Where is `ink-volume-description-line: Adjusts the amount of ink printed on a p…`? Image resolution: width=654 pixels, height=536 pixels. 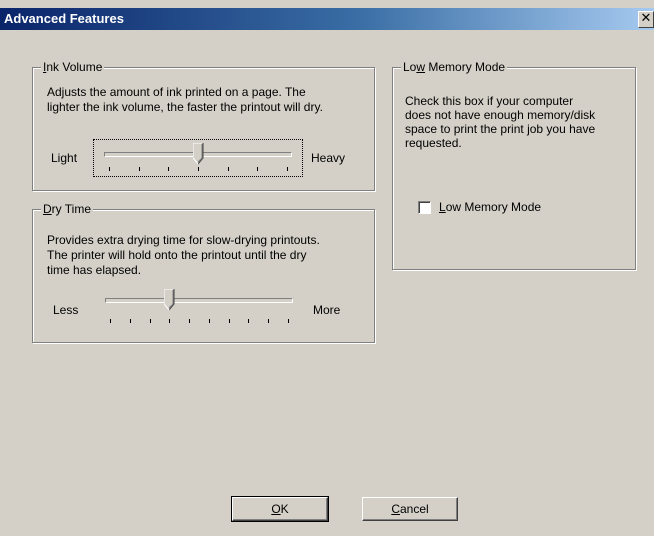 ink-volume-description-line: Adjusts the amount of ink printed on a p… is located at coordinates (176, 92).